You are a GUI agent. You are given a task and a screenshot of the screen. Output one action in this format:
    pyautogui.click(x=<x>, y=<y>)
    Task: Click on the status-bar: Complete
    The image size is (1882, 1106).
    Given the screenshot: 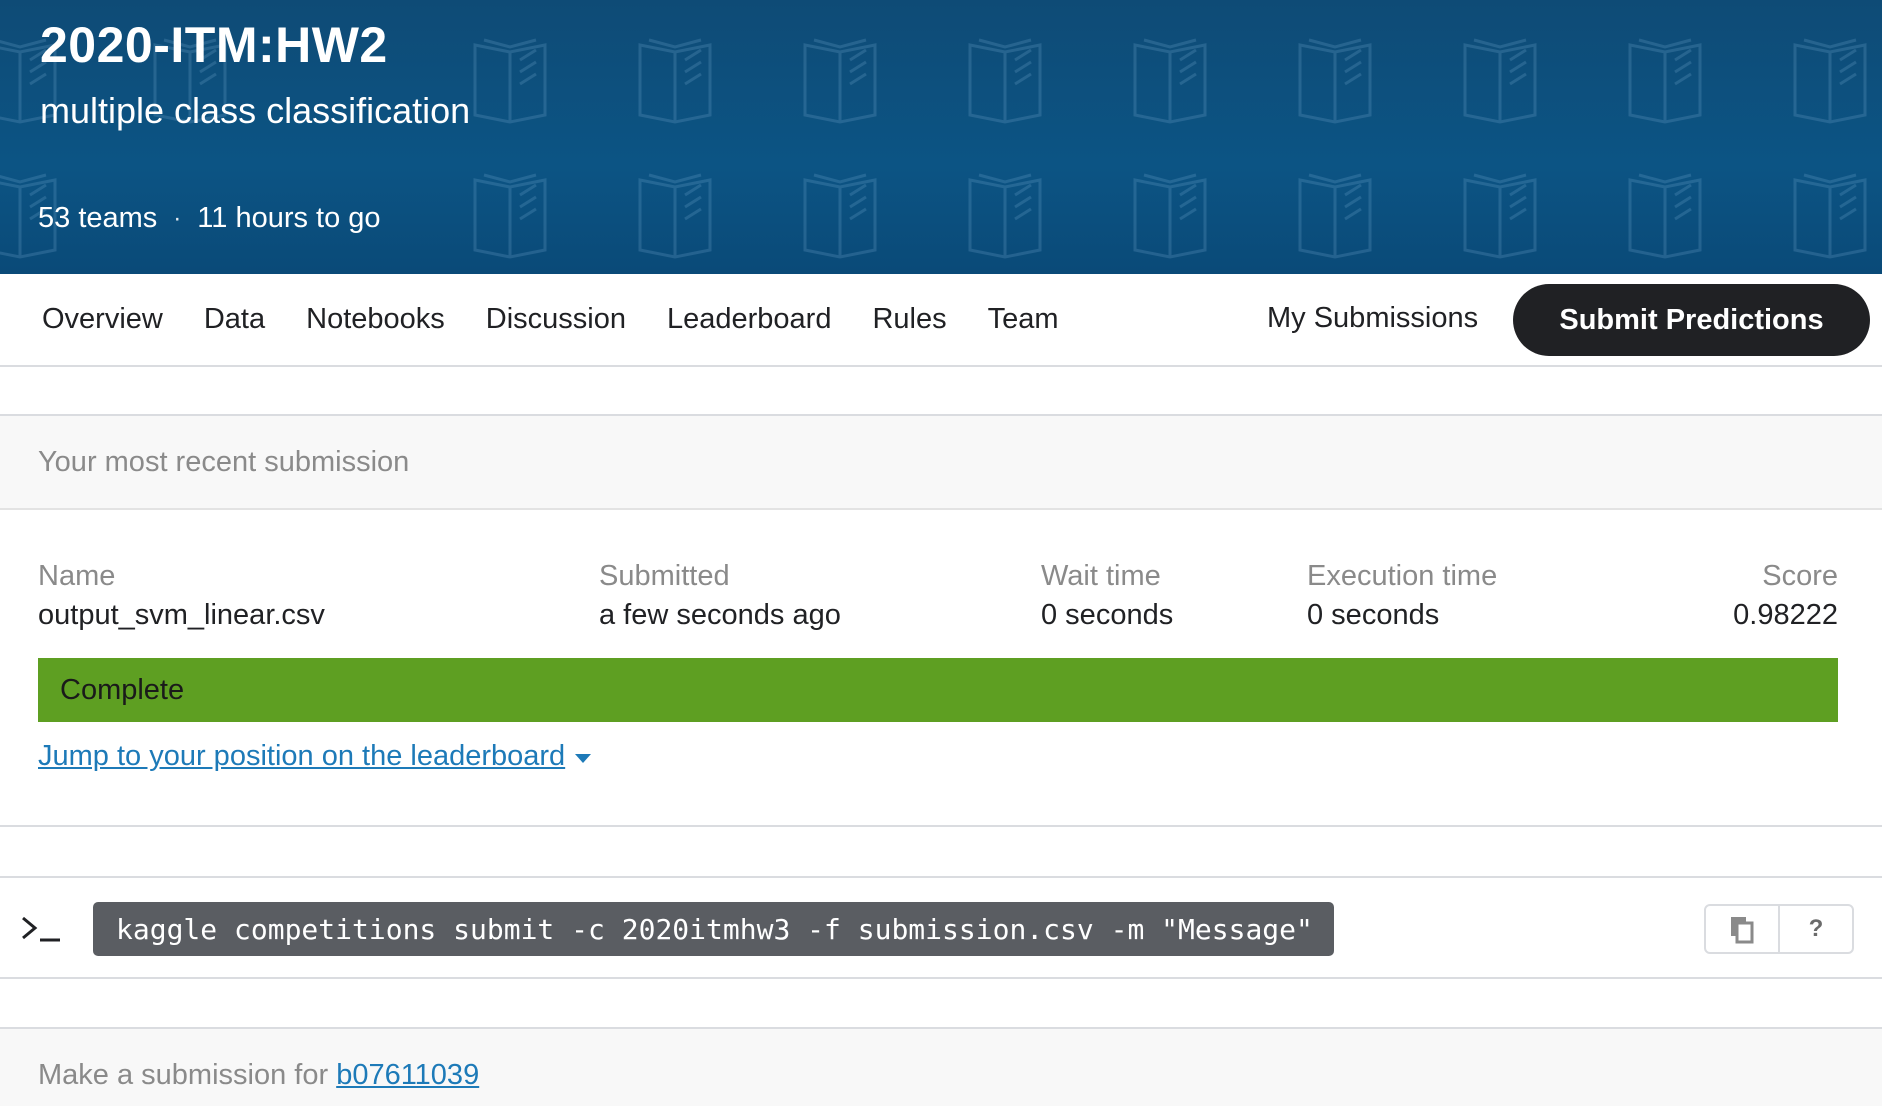 What is the action you would take?
    pyautogui.click(x=938, y=690)
    